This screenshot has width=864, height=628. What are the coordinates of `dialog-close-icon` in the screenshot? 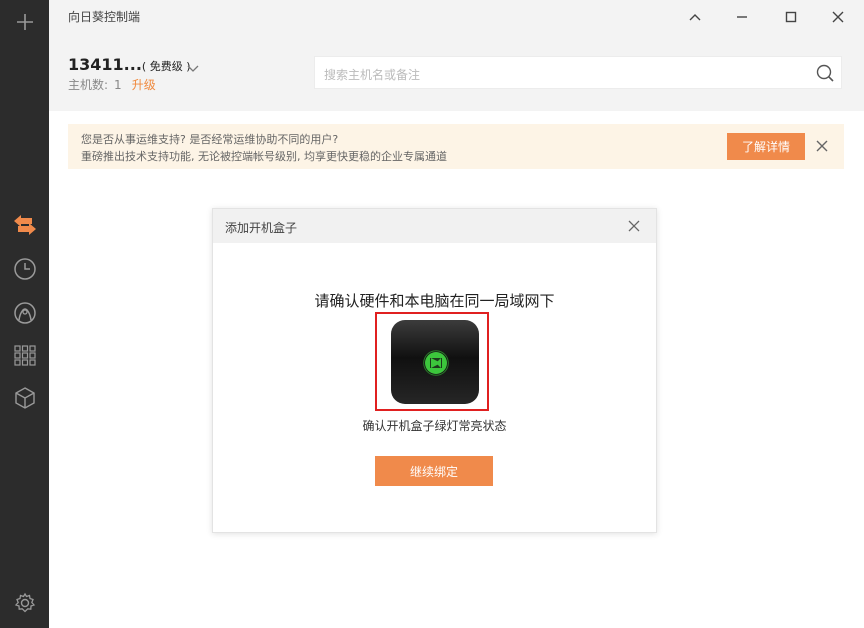 It's located at (634, 226).